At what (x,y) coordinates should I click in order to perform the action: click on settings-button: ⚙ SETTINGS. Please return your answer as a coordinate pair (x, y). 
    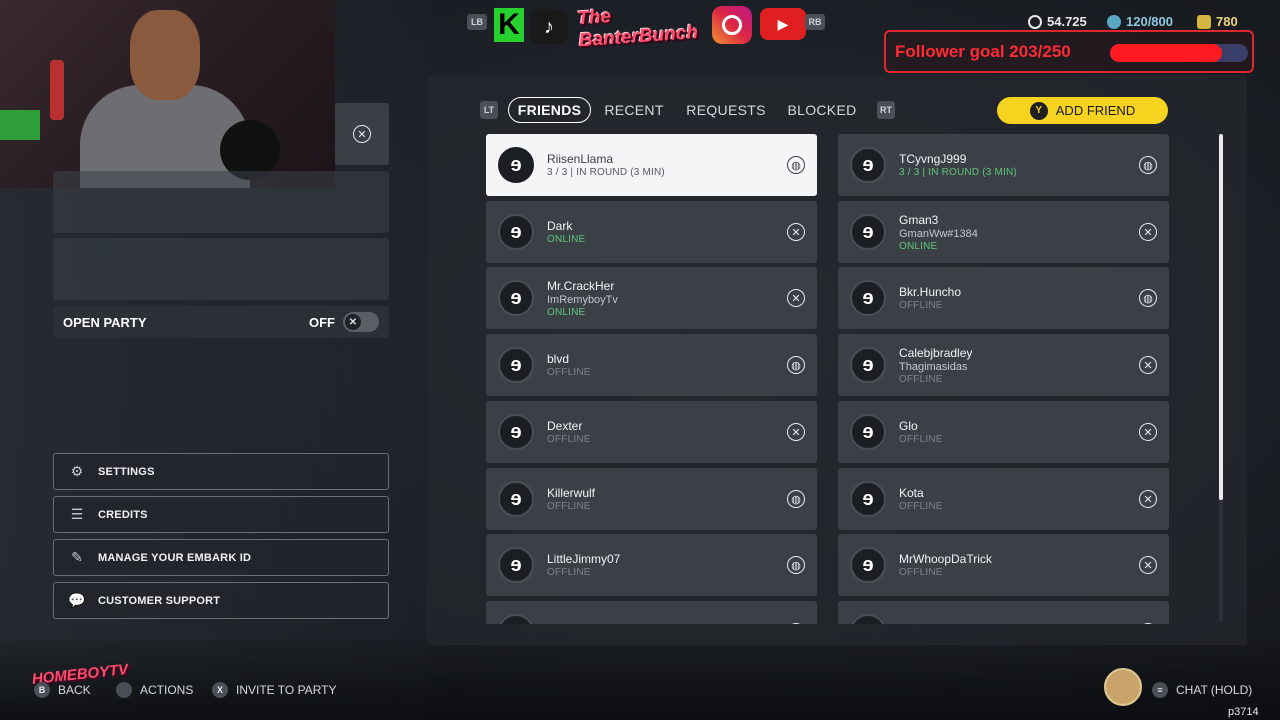
    Looking at the image, I should click on (221, 471).